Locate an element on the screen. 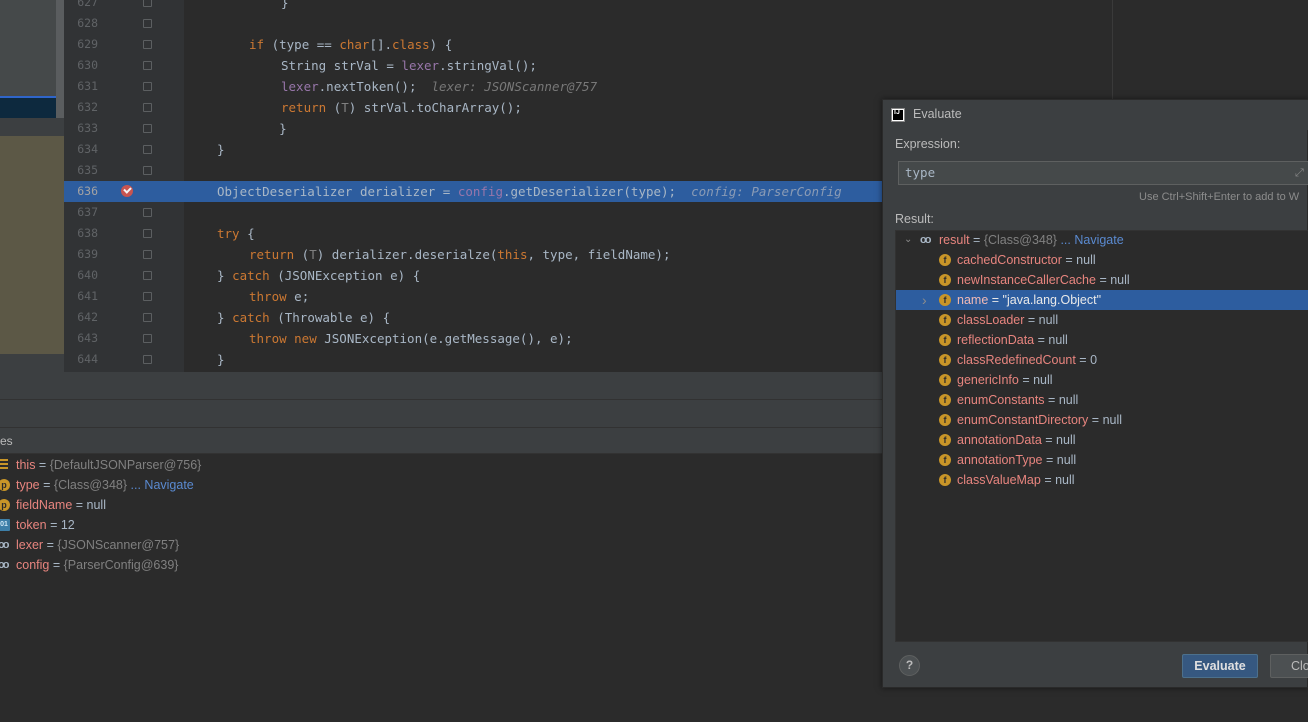 This screenshot has height=722, width=1308. variable-row: p fieldName = null is located at coordinates (440, 505).